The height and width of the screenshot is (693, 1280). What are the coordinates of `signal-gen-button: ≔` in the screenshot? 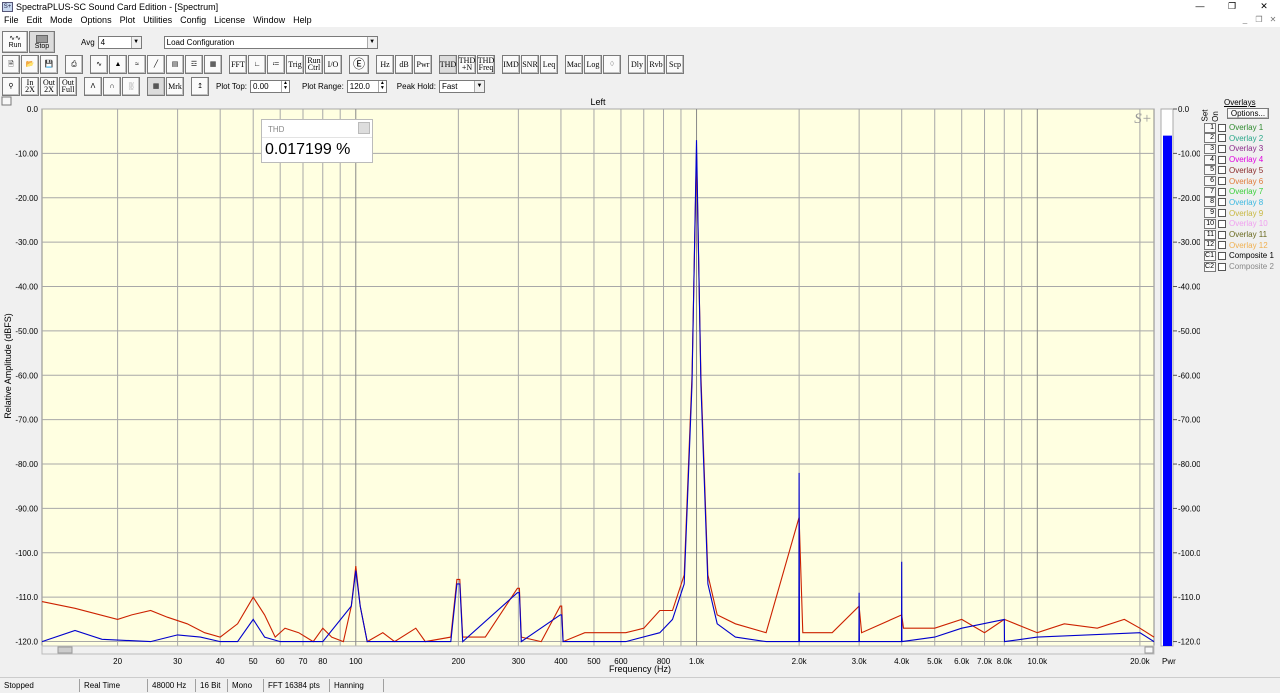 It's located at (276, 64).